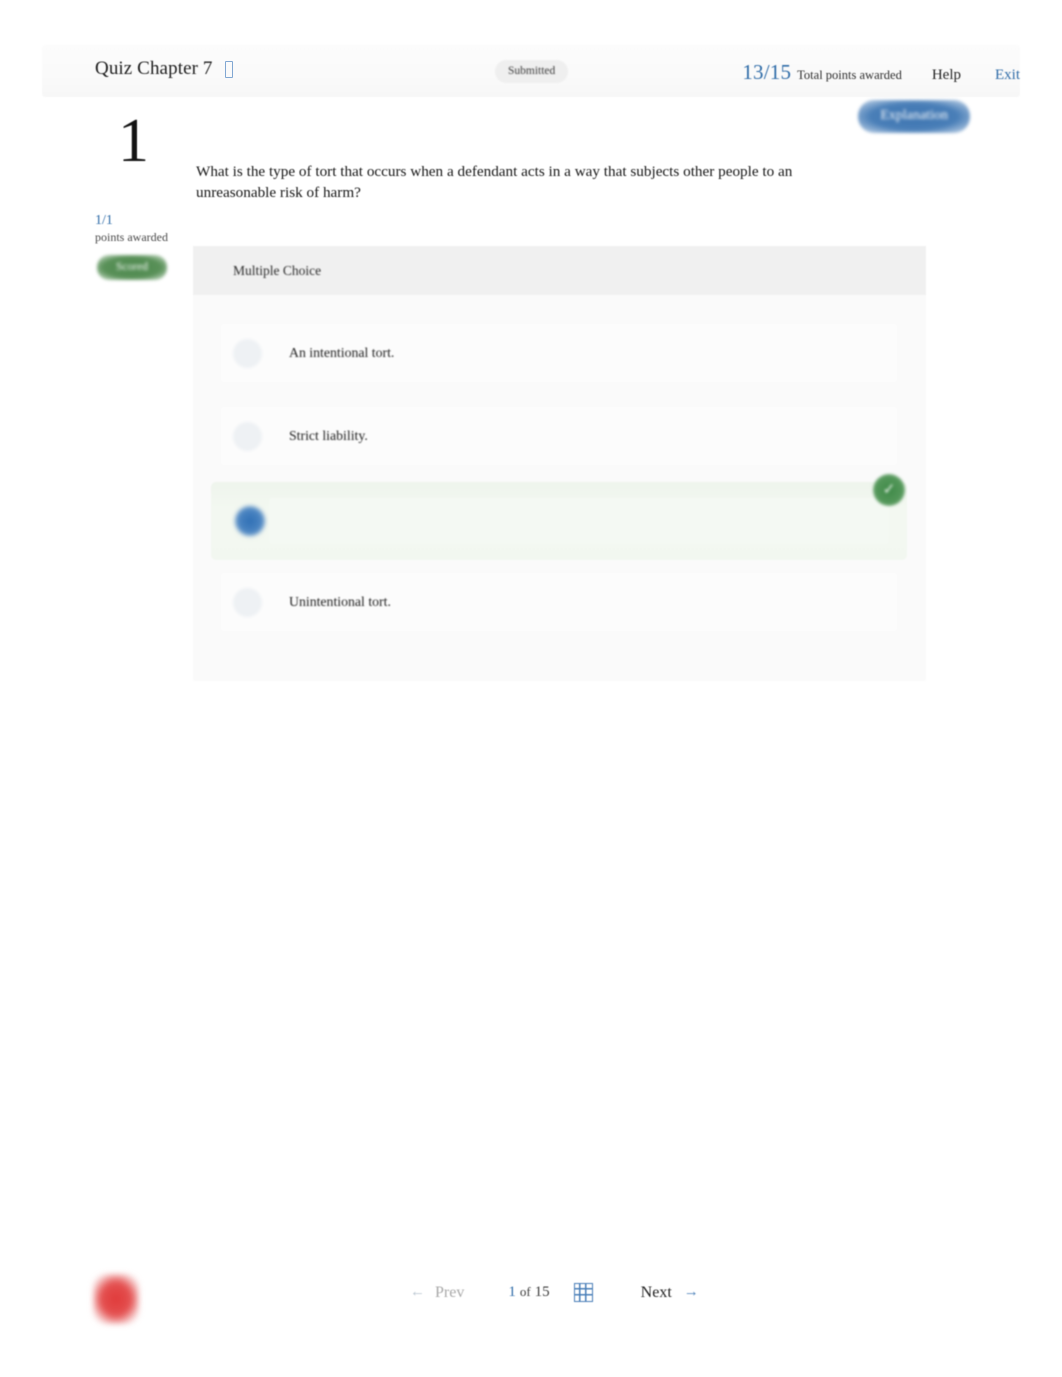 The height and width of the screenshot is (1377, 1062). What do you see at coordinates (532, 71) in the screenshot?
I see `status-badge: Submitted` at bounding box center [532, 71].